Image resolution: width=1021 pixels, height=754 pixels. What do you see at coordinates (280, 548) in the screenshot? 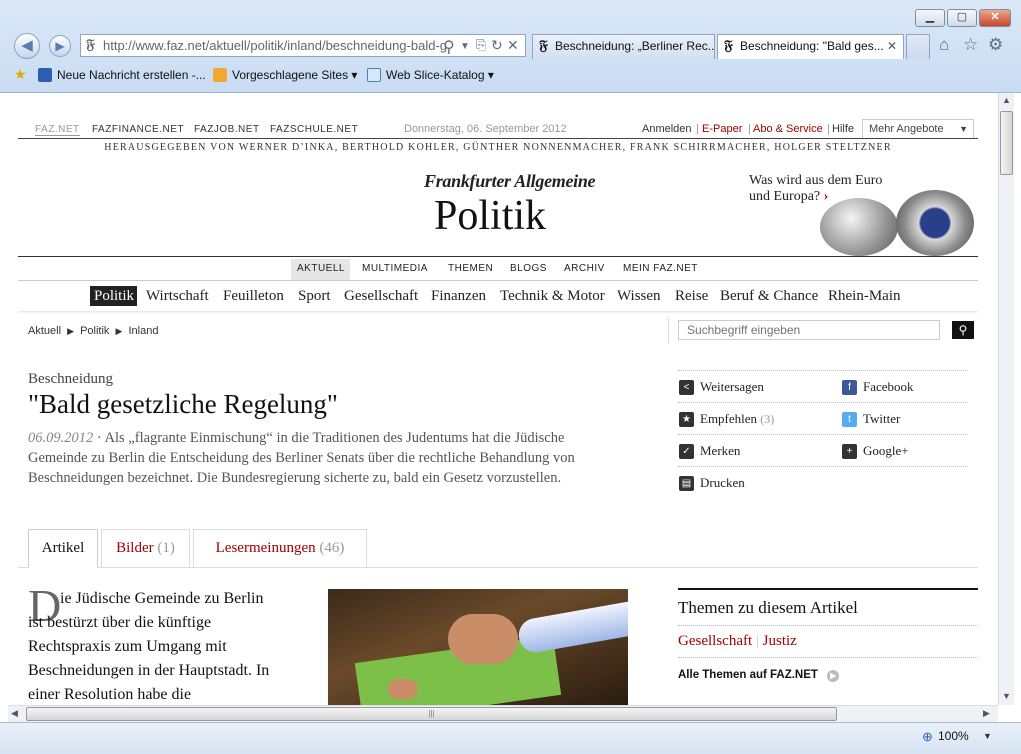
I see `tab-lesermeinungen: Lesermeinungen (46)` at bounding box center [280, 548].